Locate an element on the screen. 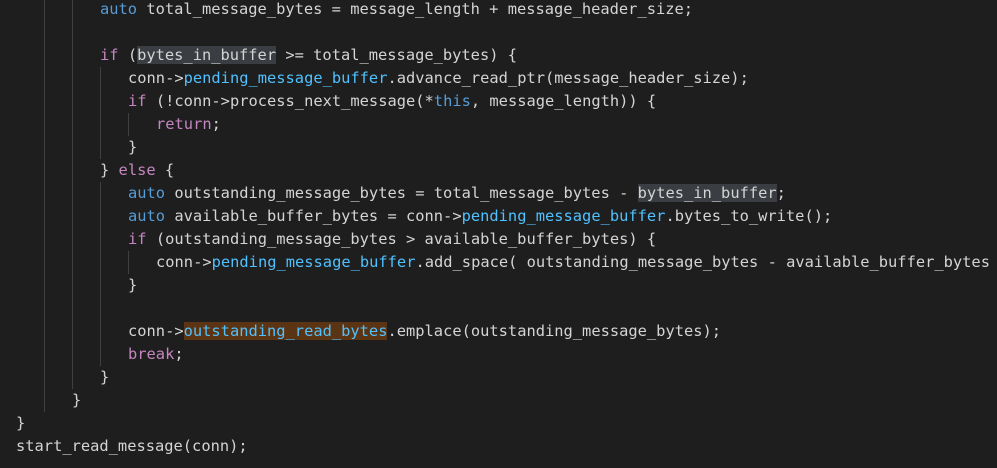 This screenshot has width=997, height=468. code-line: } else { is located at coordinates (137, 170).